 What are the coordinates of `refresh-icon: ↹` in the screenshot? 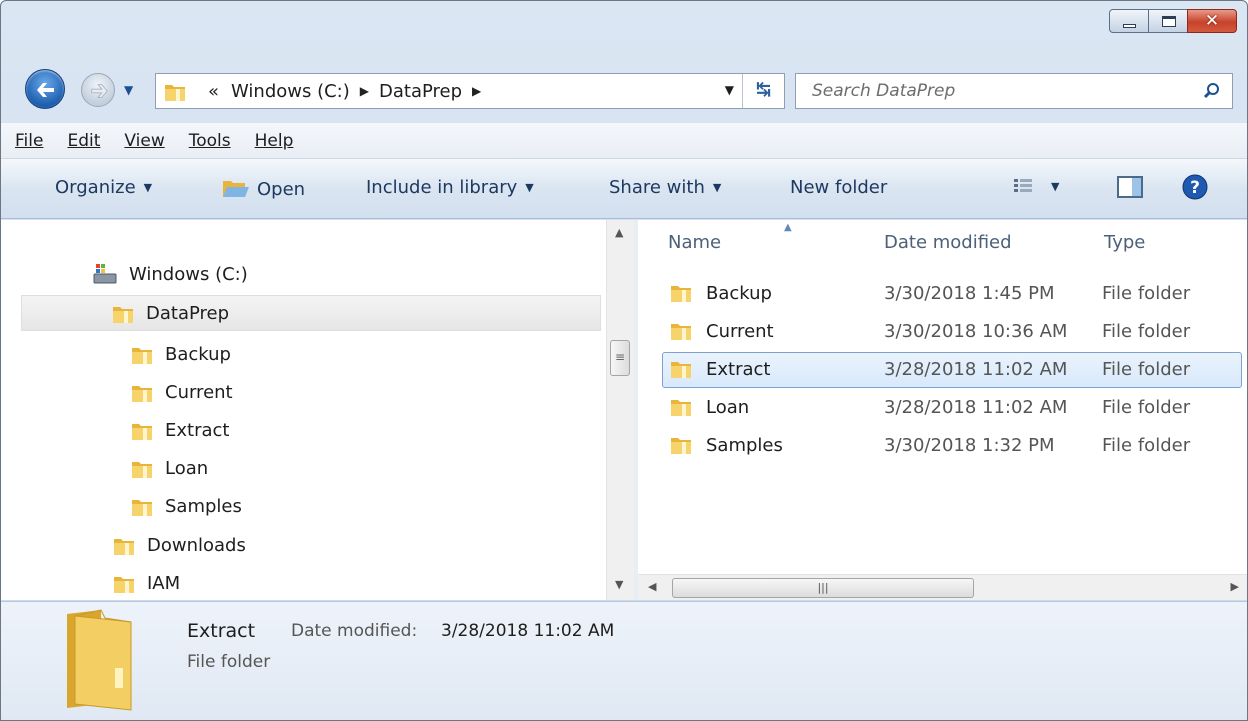 It's located at (763, 89).